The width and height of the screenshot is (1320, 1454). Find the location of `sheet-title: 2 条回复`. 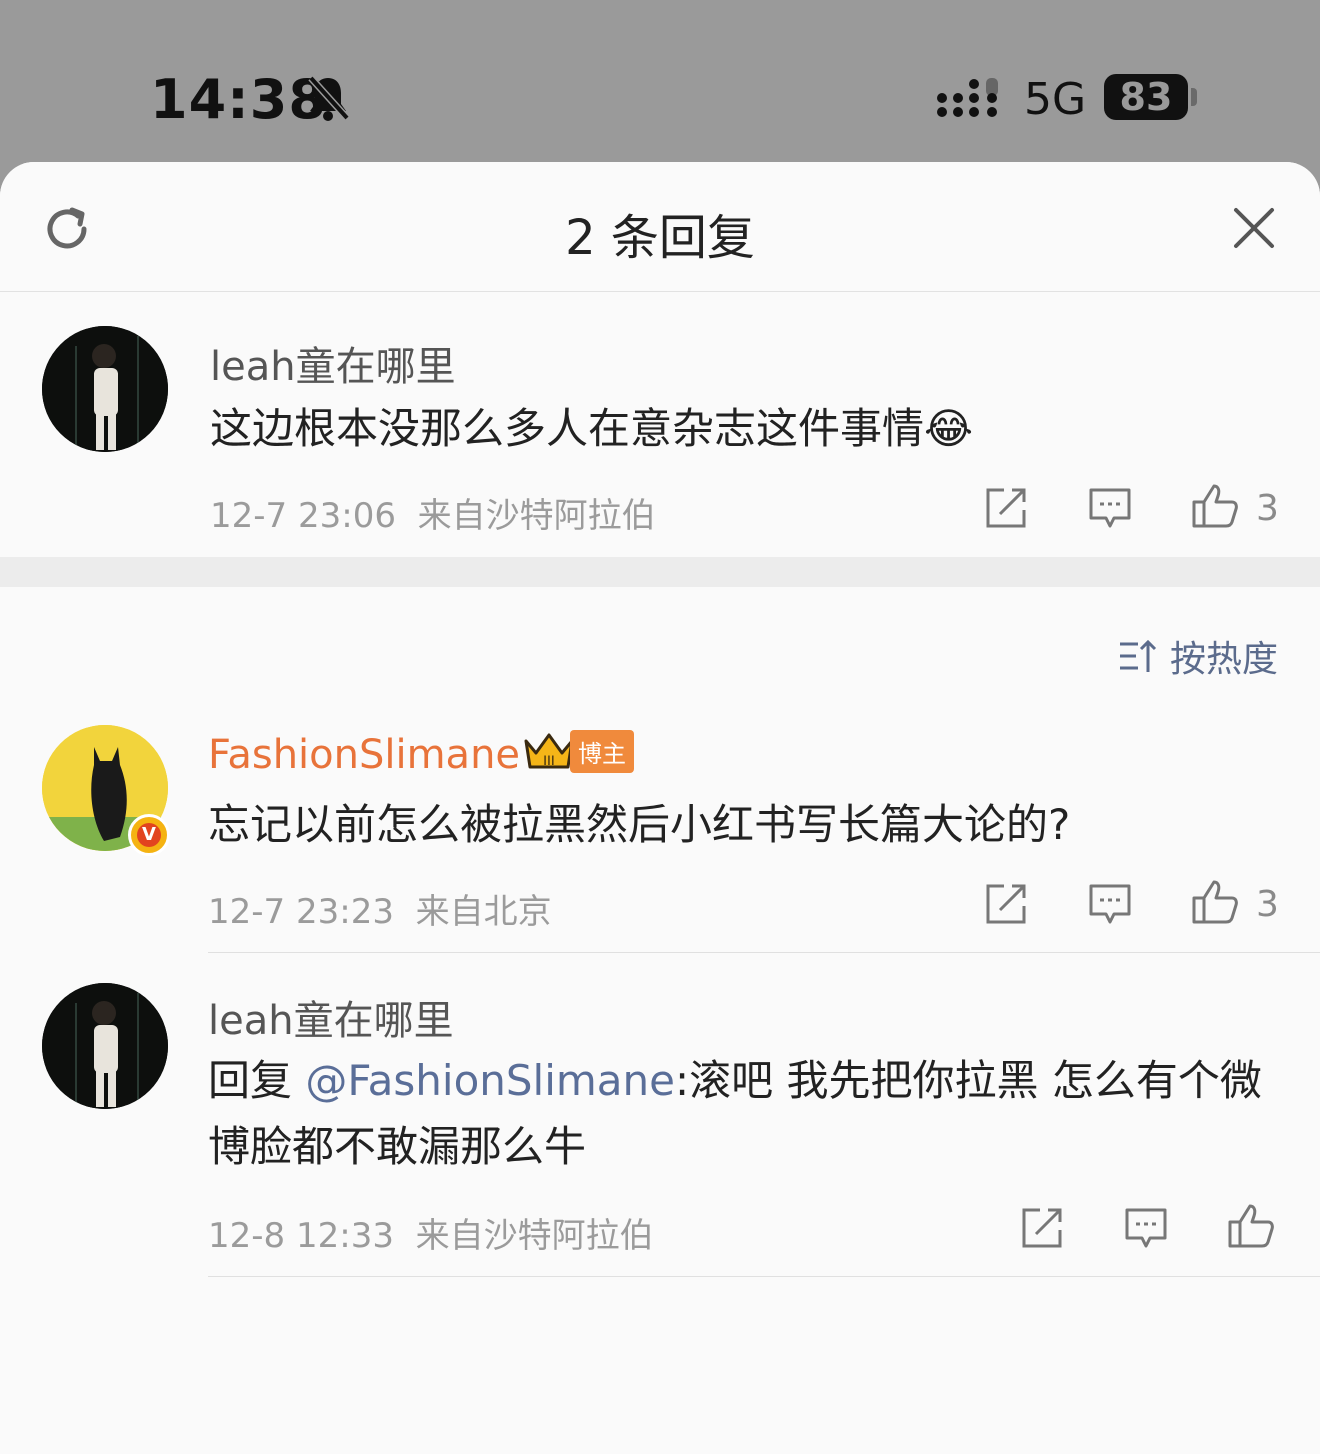

sheet-title: 2 条回复 is located at coordinates (660, 238).